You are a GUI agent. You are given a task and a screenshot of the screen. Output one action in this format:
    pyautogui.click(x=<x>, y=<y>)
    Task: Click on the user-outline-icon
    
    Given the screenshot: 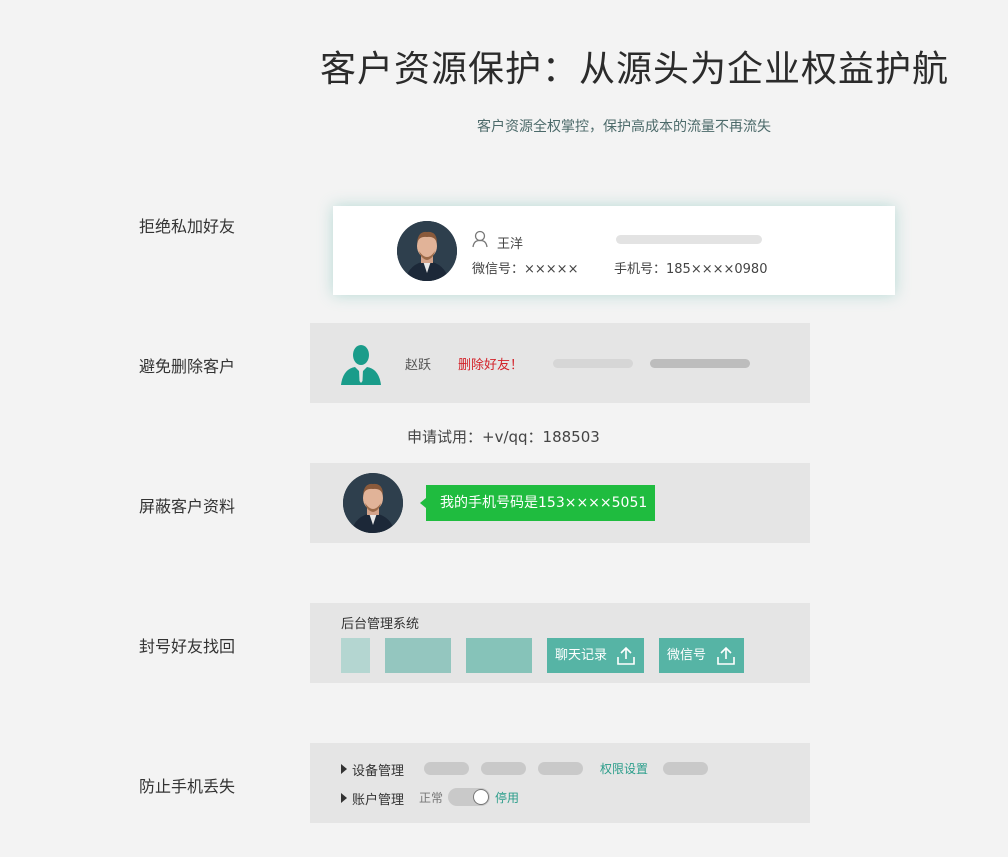 What is the action you would take?
    pyautogui.click(x=480, y=239)
    